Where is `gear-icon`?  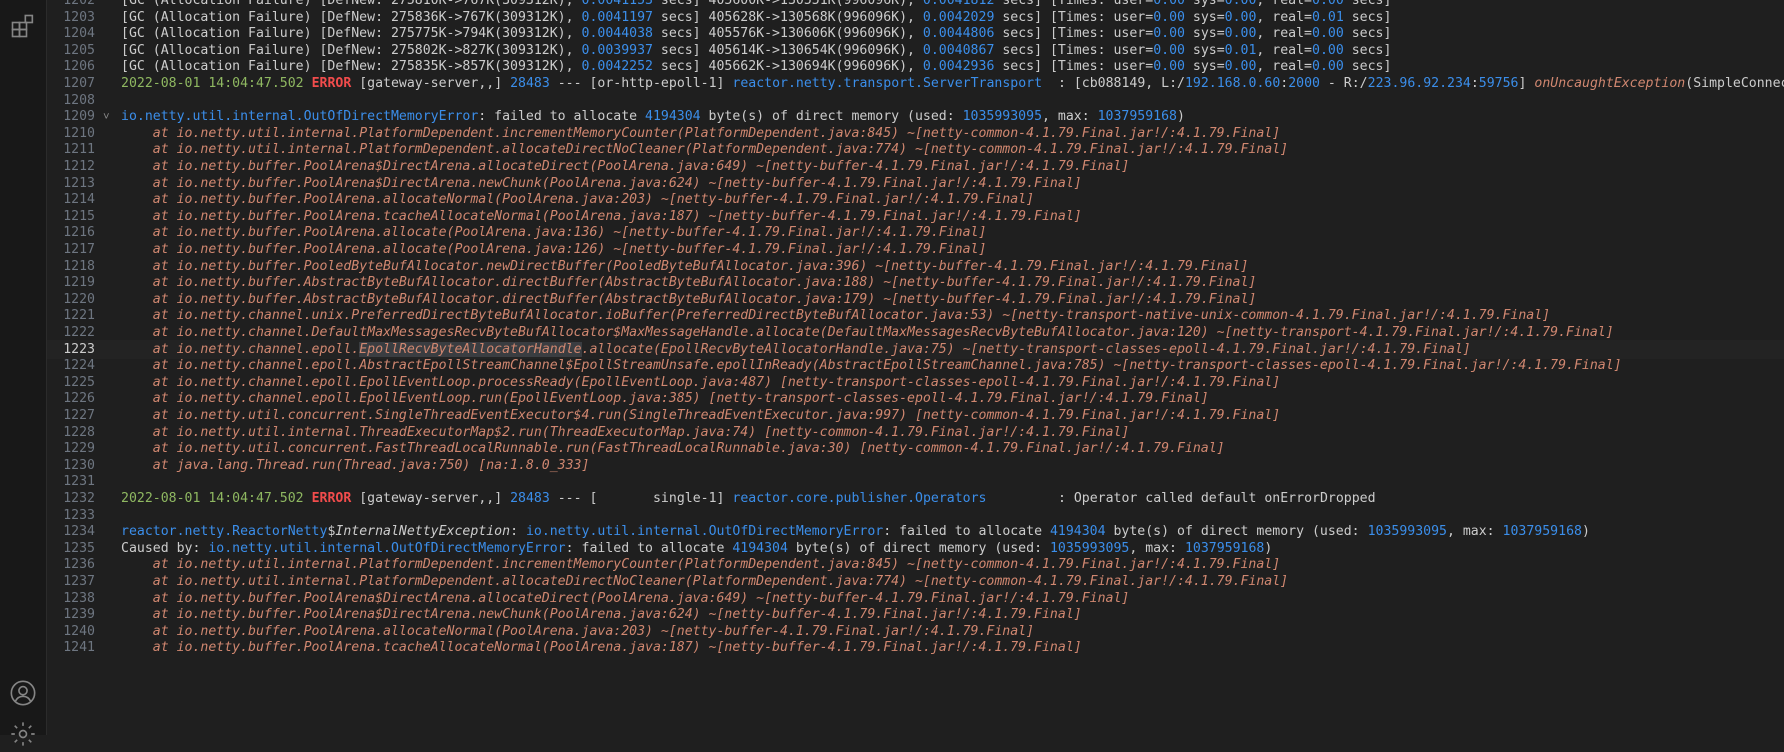 gear-icon is located at coordinates (23, 734).